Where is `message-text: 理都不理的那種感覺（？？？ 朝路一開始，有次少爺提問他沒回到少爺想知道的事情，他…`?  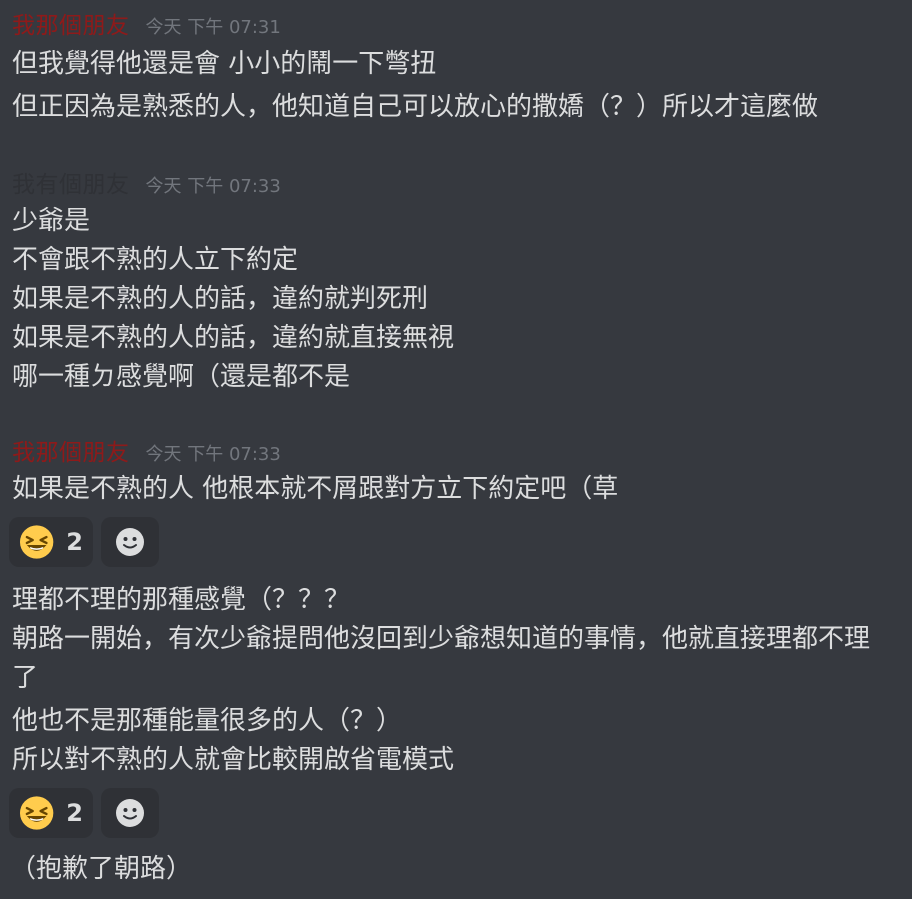
message-text: 理都不理的那種感覺（？？？ 朝路一開始，有次少爺提問他沒回到少爺想知道的事情，他… is located at coordinates (441, 639).